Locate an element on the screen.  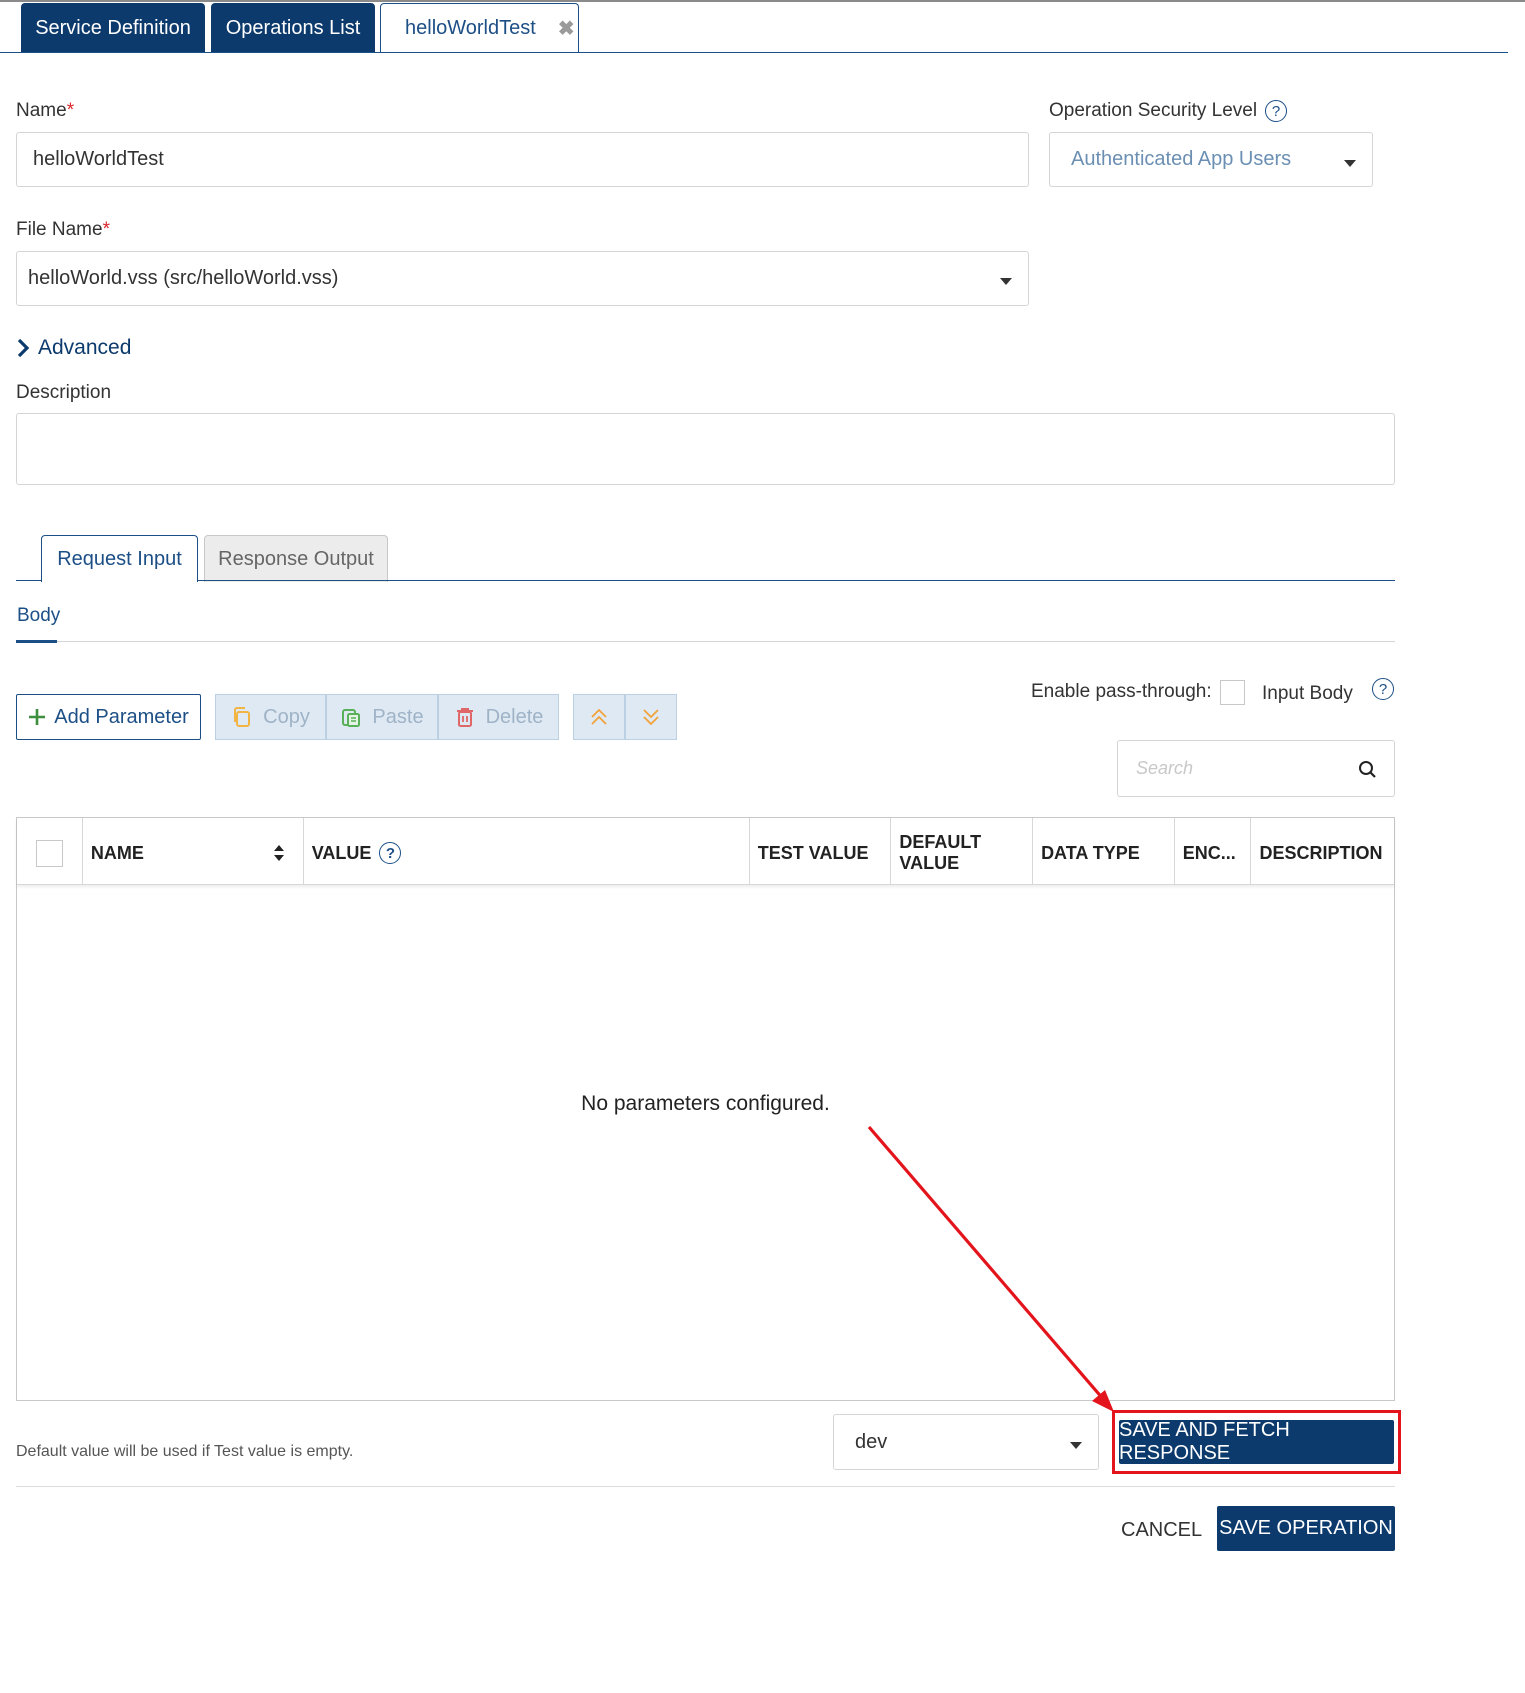
tab-label: helloWorldTest is located at coordinates (470, 28).